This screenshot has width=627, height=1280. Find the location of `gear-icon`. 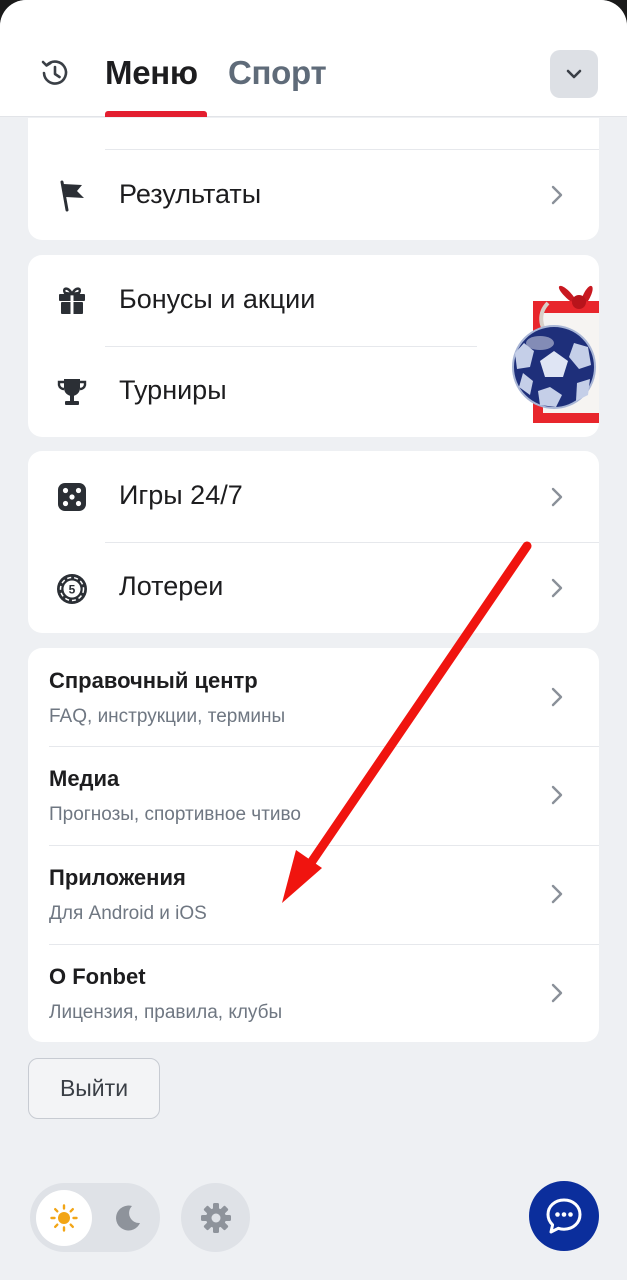

gear-icon is located at coordinates (215, 1217).